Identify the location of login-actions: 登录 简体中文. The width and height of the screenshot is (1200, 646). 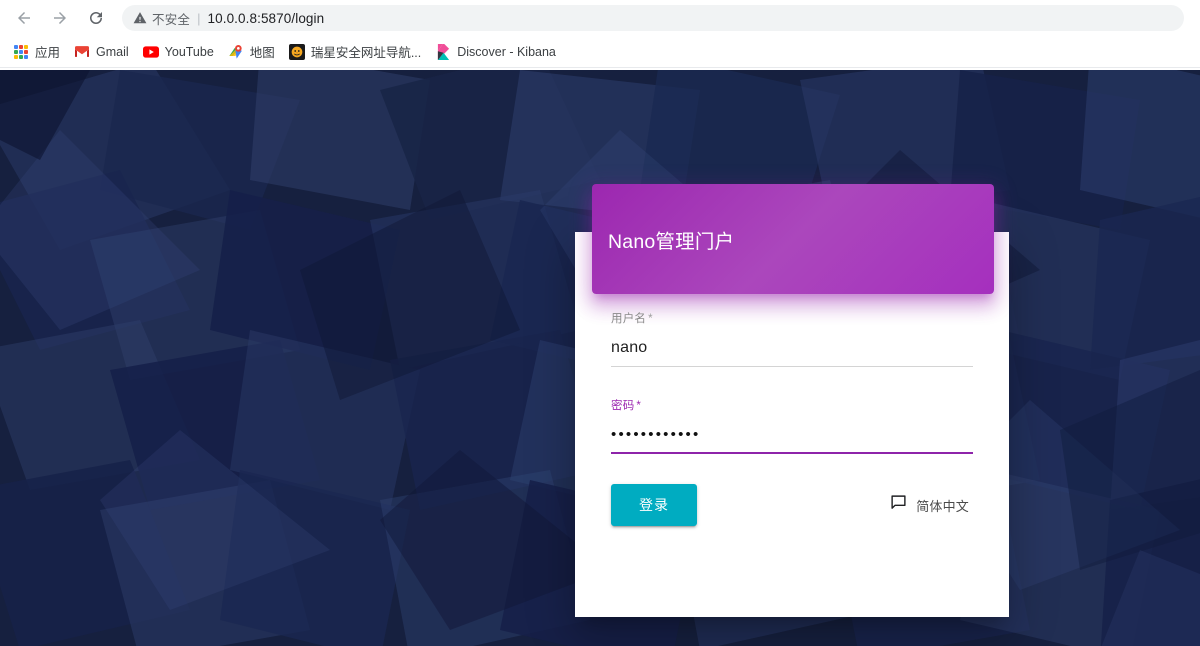
(792, 505).